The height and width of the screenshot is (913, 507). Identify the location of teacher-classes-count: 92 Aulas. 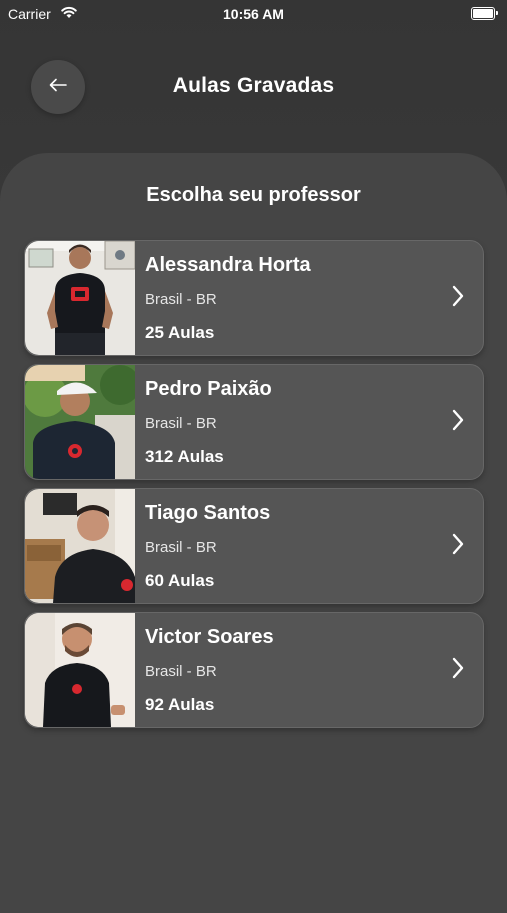
(180, 704).